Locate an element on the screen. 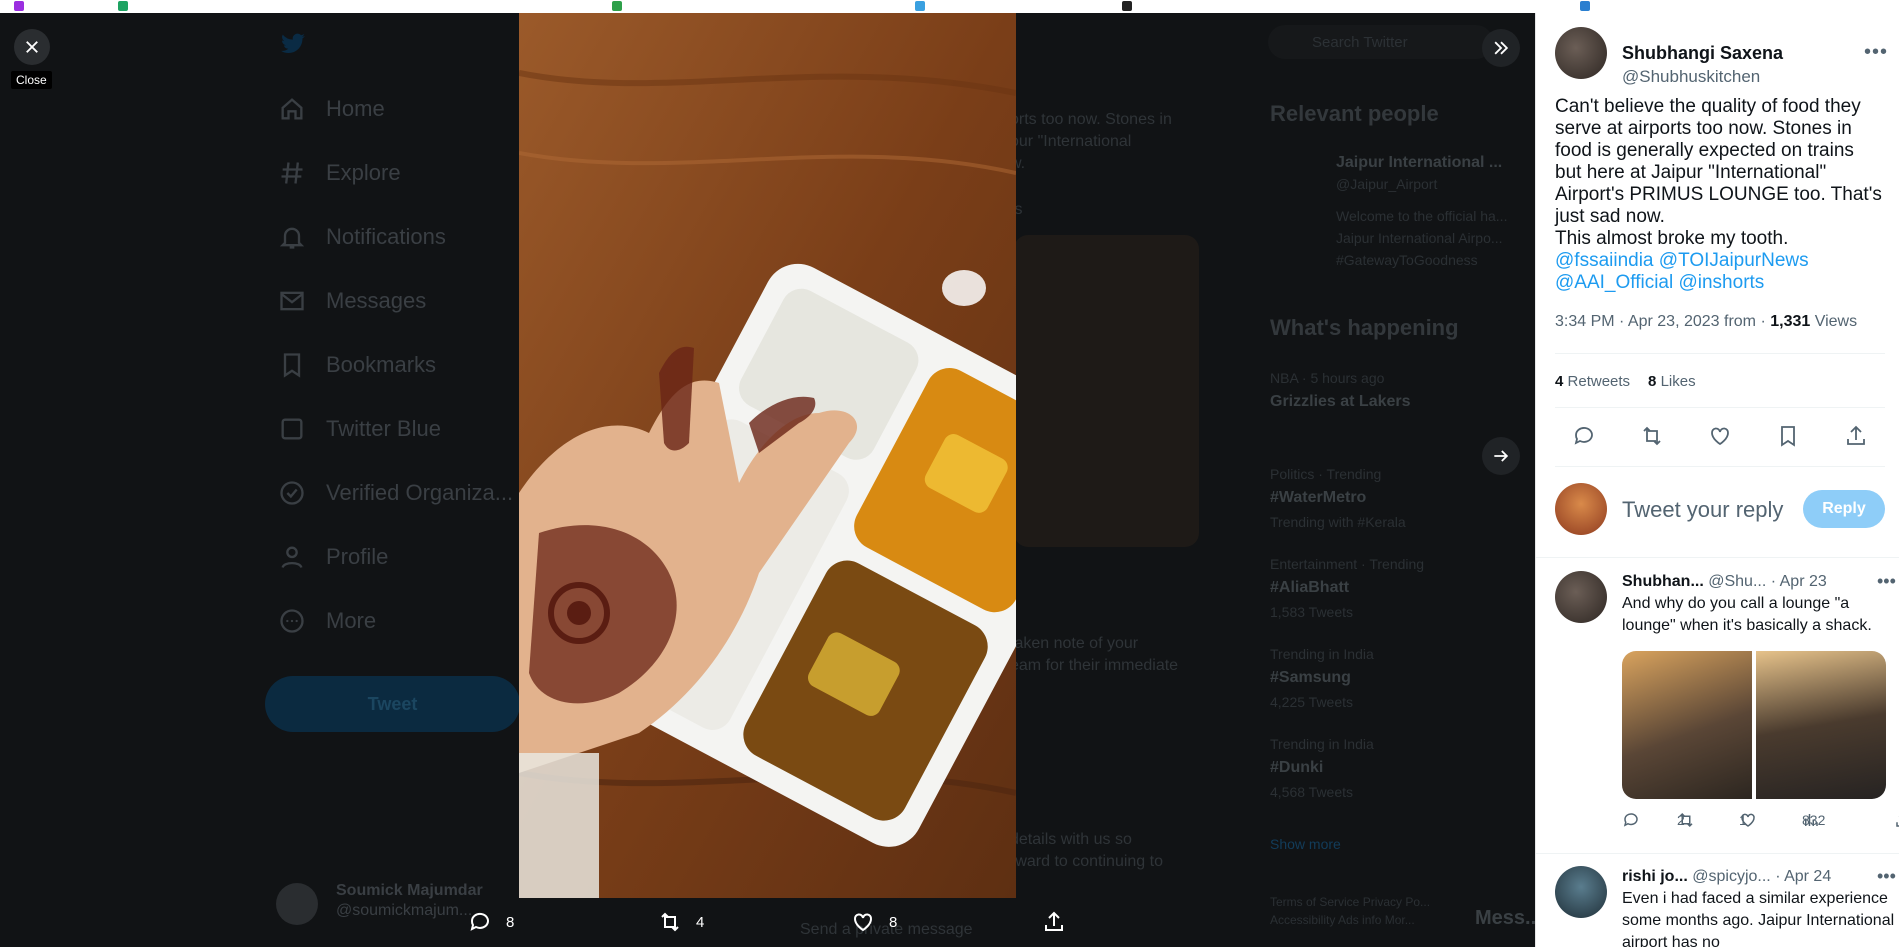  nav-profile: Profile is located at coordinates (333, 557).